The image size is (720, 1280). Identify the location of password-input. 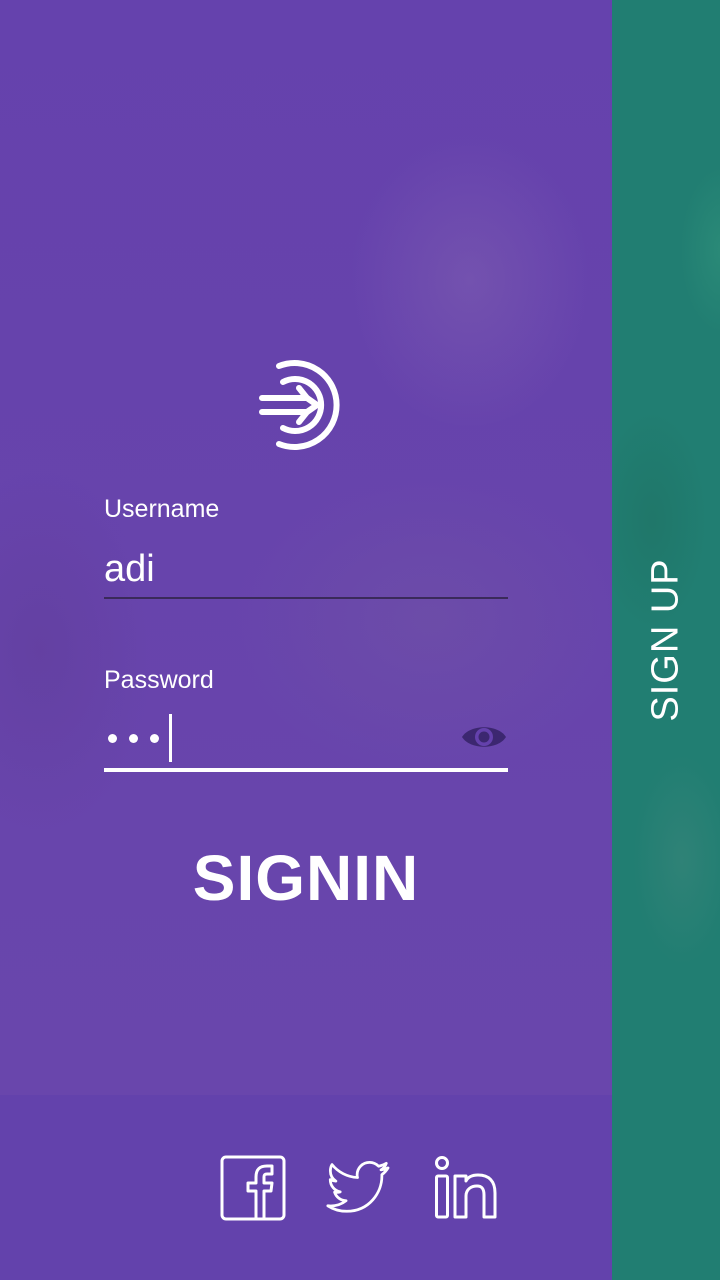
(140, 738).